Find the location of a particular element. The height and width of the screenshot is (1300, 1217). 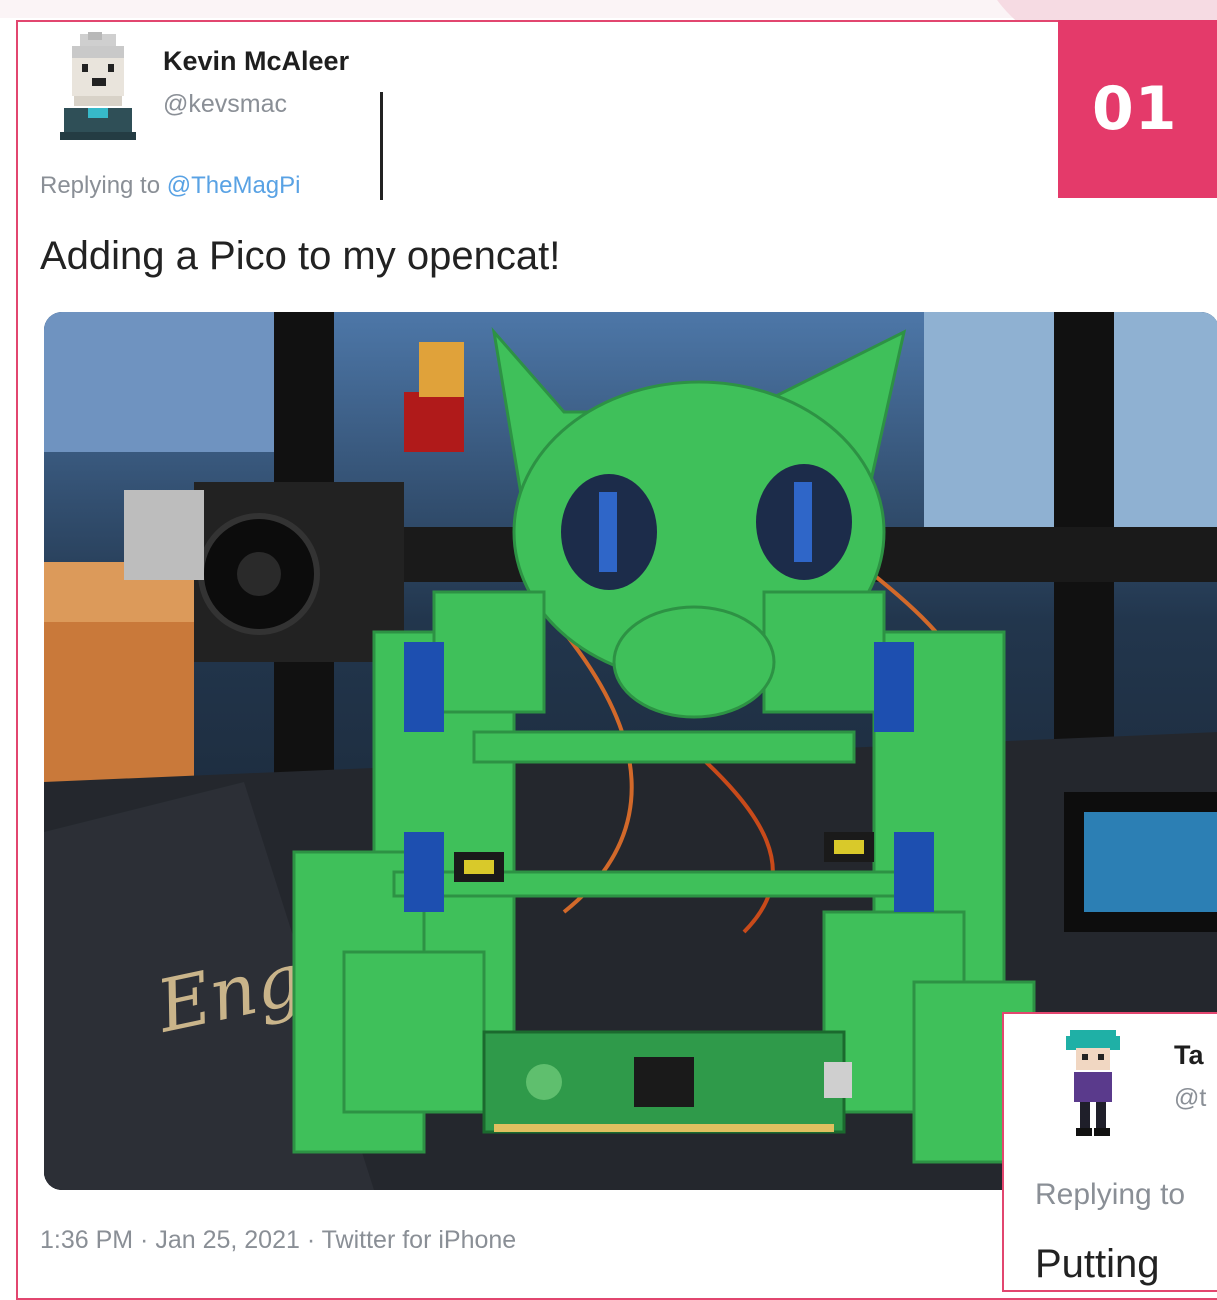

second-author-handle: @t is located at coordinates (1190, 1098).